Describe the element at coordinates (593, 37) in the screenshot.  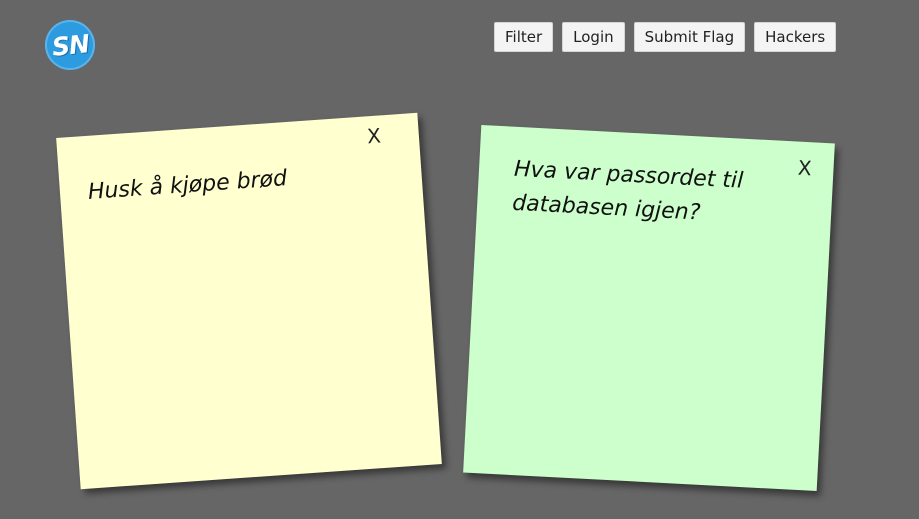
I see `login-button: Login` at that location.